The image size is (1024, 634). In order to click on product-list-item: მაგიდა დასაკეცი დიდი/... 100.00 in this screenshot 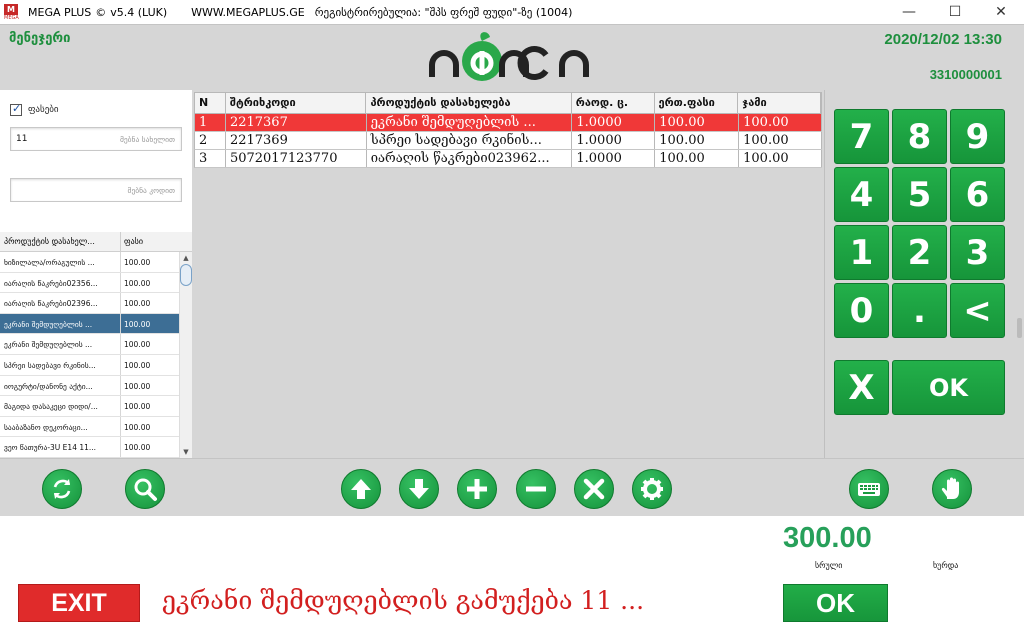, I will do `click(89, 406)`.